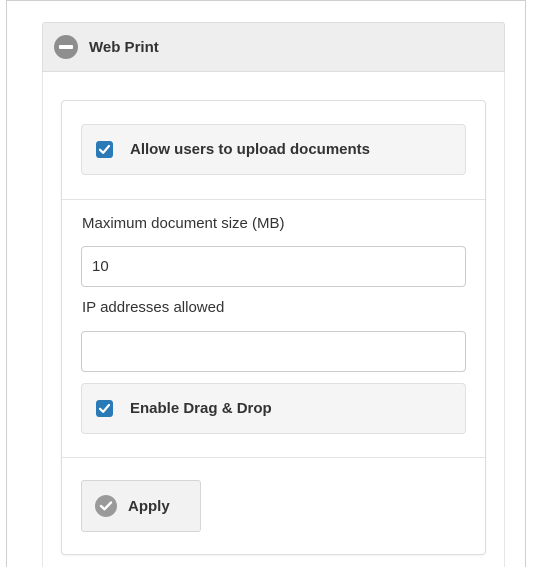  I want to click on ip-addresses-input, so click(273, 351).